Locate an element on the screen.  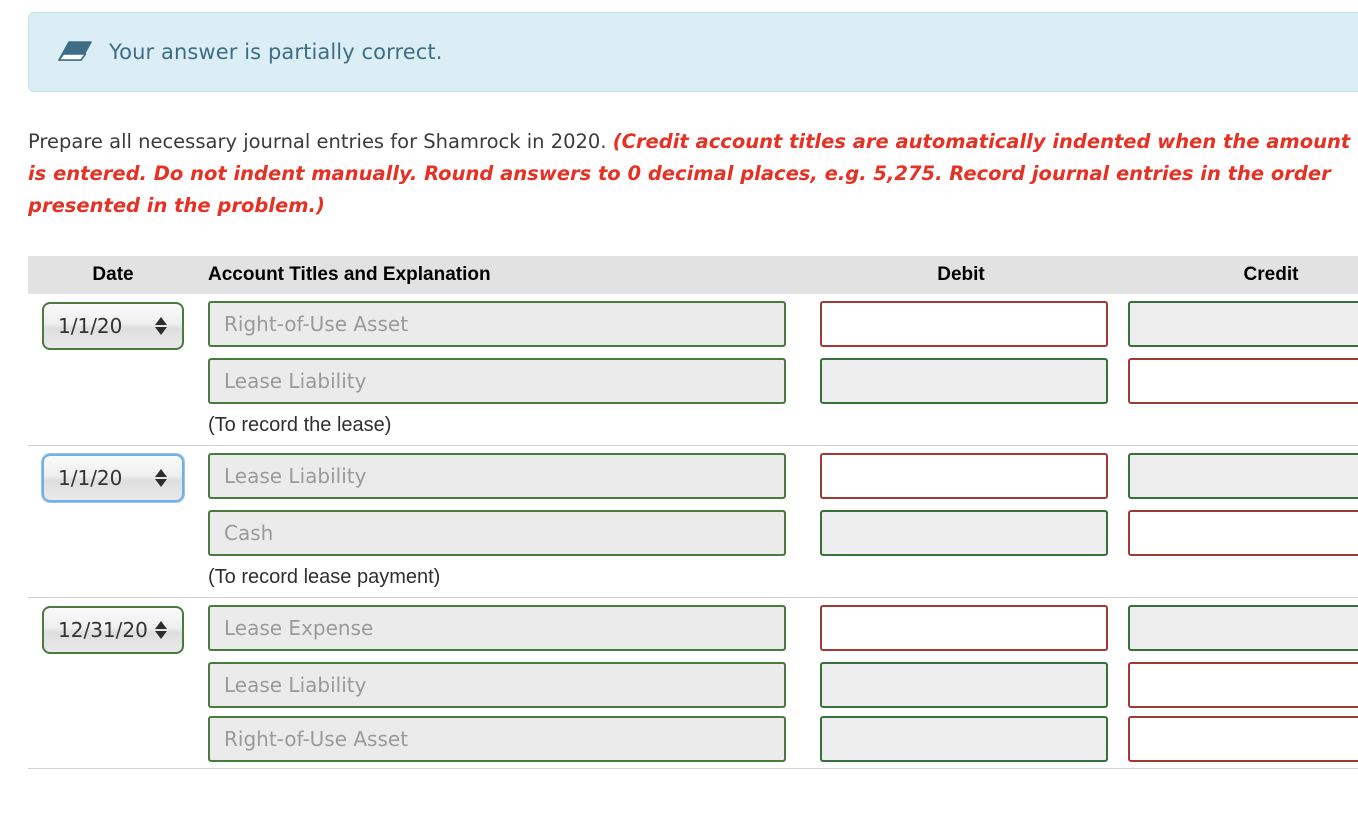
status-message: Your answer is partially correct. is located at coordinates (276, 52).